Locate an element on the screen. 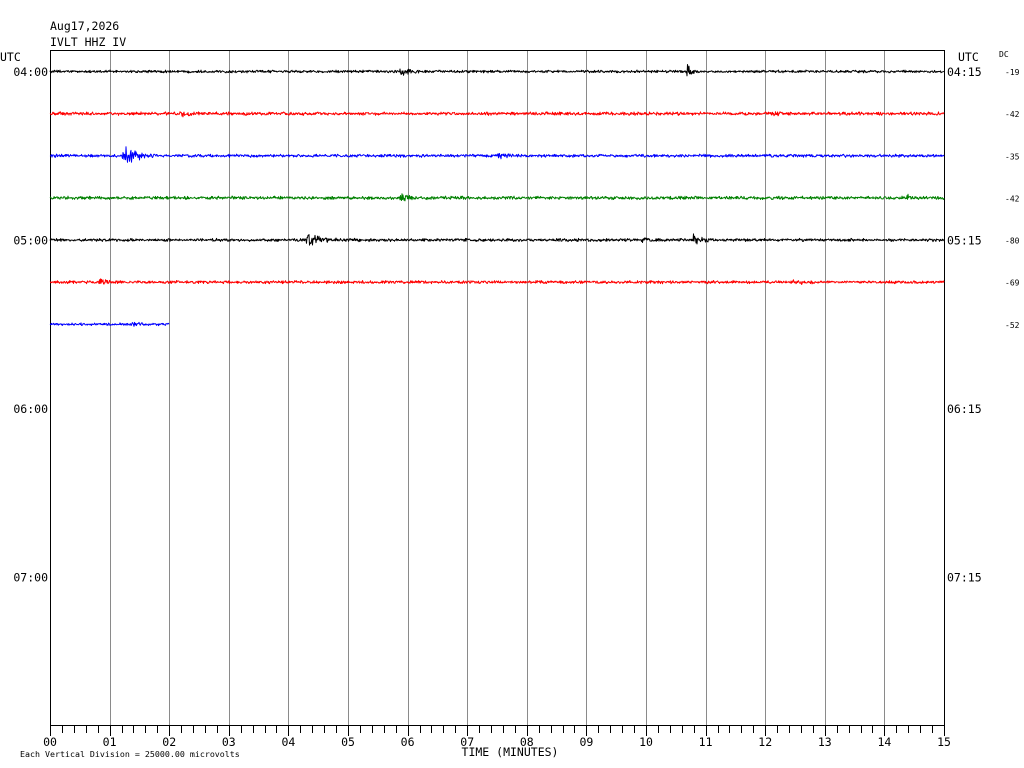  x-tick-label-11: 11 is located at coordinates (706, 742).